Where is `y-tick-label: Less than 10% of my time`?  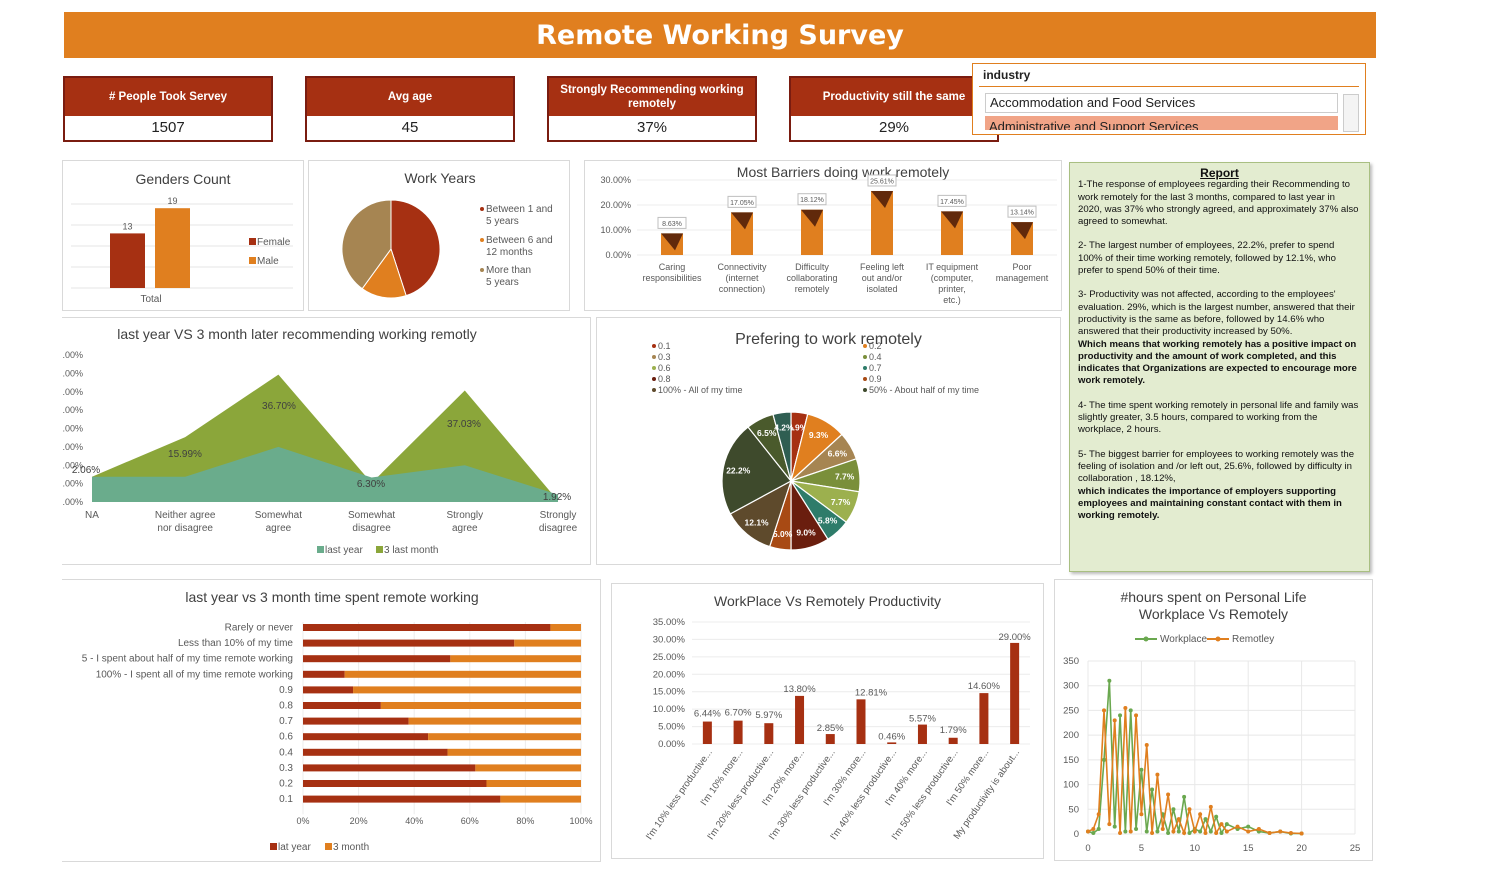
y-tick-label: Less than 10% of my time is located at coordinates (235, 643).